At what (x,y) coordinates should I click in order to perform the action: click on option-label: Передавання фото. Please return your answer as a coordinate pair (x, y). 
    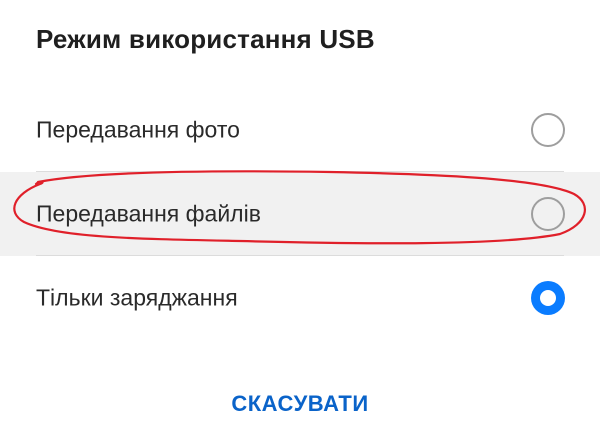
    Looking at the image, I should click on (138, 129).